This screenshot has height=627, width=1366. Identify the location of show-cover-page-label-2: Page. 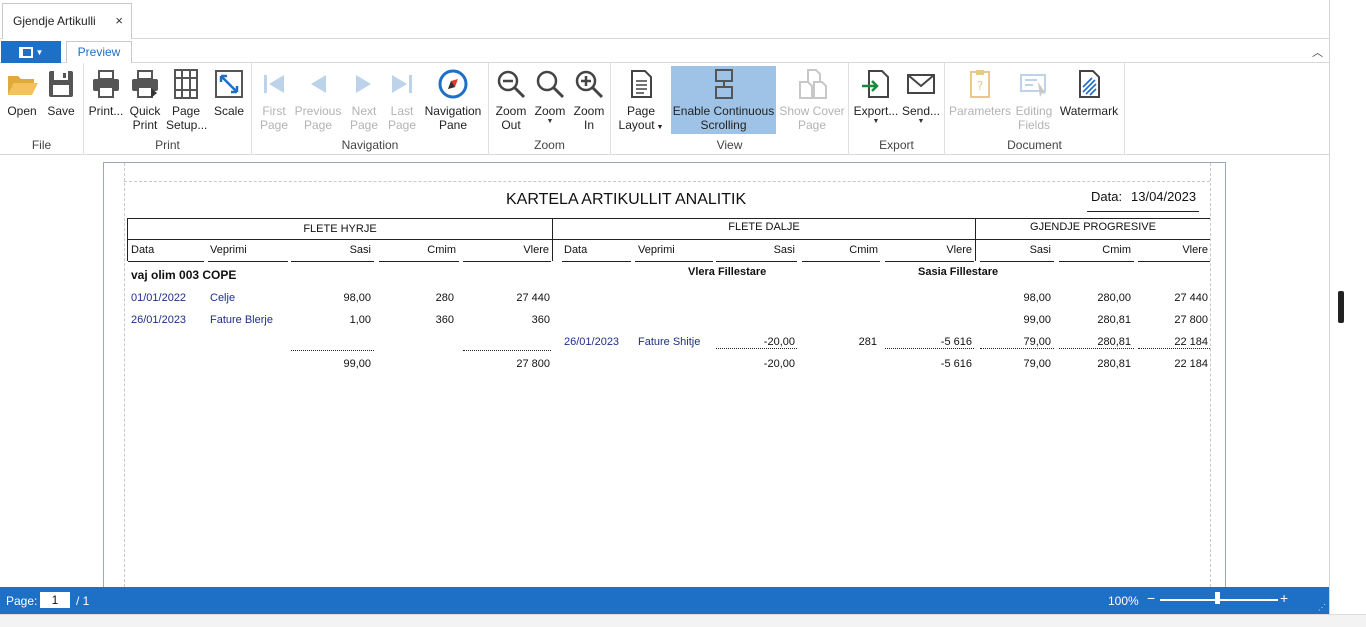
(812, 125).